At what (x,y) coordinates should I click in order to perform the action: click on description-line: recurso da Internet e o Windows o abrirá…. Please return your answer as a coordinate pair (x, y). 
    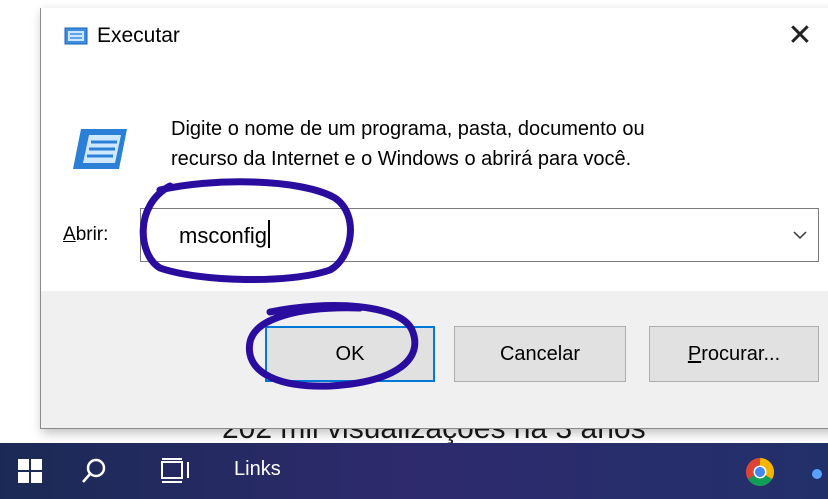
    Looking at the image, I should click on (401, 159).